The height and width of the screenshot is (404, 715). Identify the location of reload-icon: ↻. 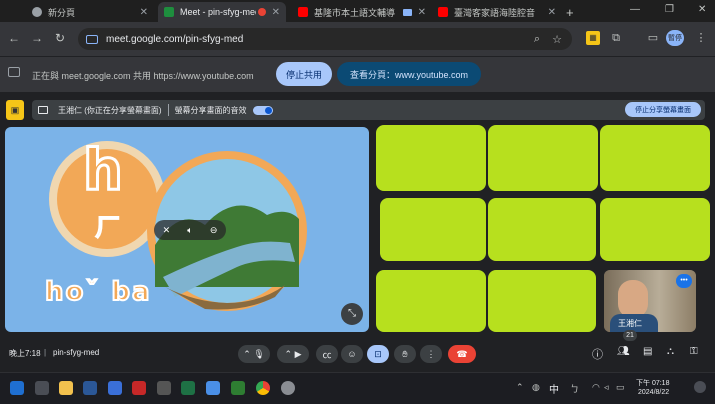
(60, 38).